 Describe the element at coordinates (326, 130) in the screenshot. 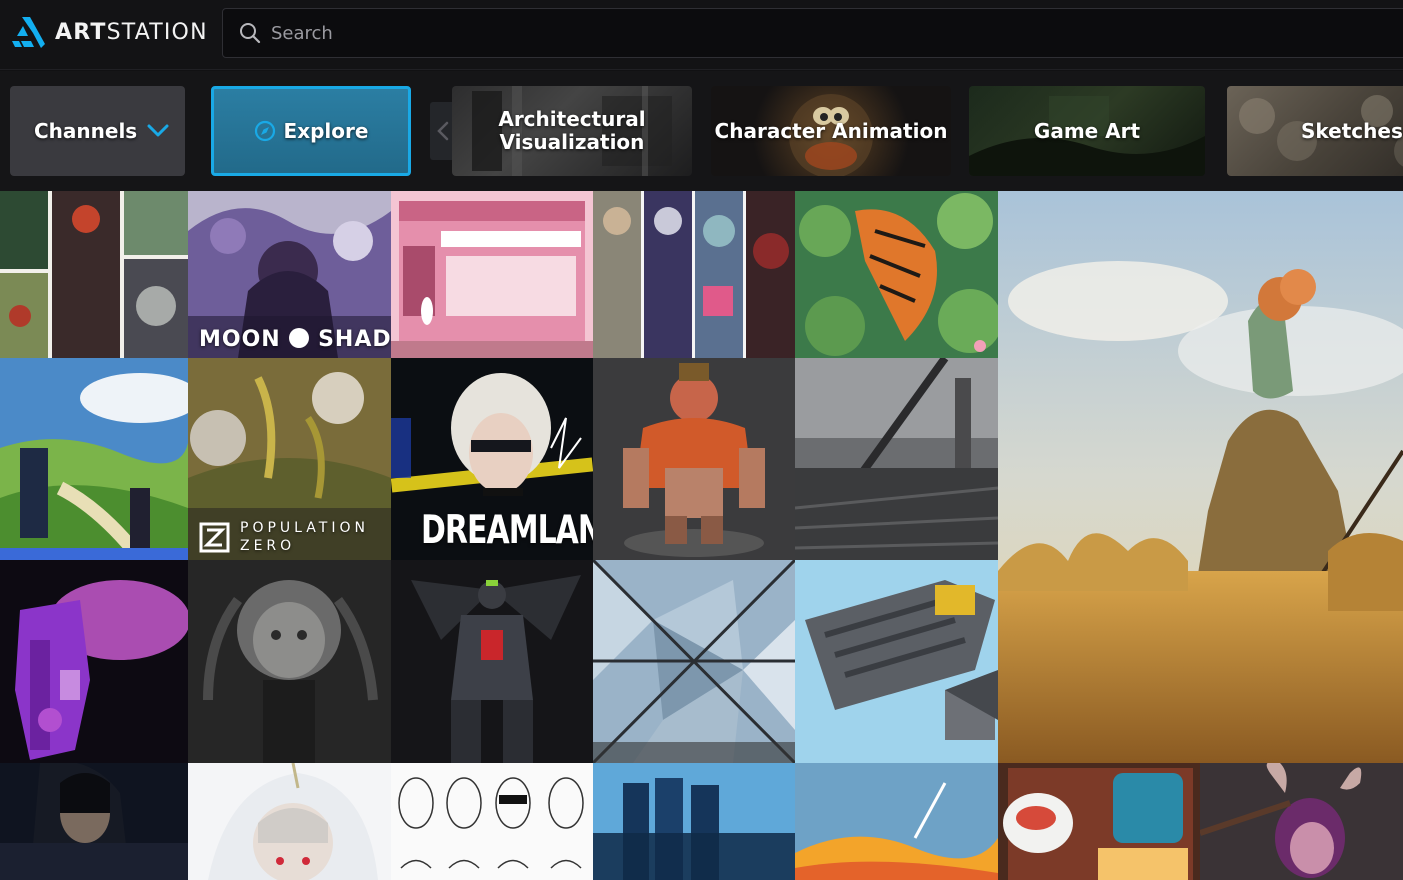

I see `explore-label: Explore` at that location.